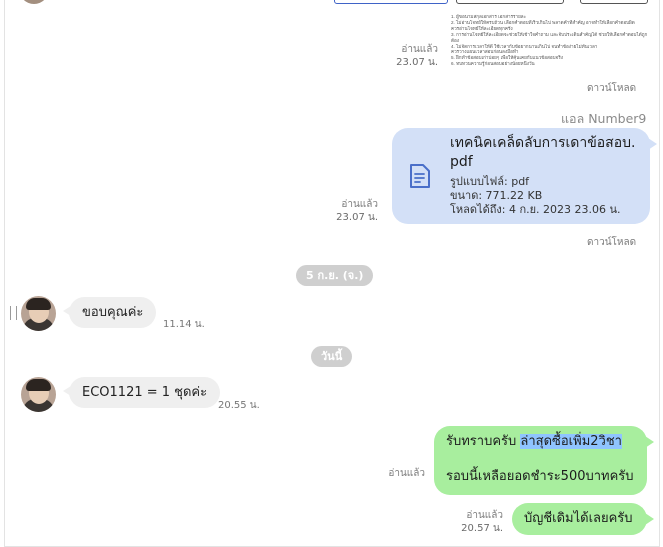 The width and height of the screenshot is (663, 547). Describe the element at coordinates (578, 518) in the screenshot. I see `message-text: บัญชีเดิมได้เลยครับ` at that location.